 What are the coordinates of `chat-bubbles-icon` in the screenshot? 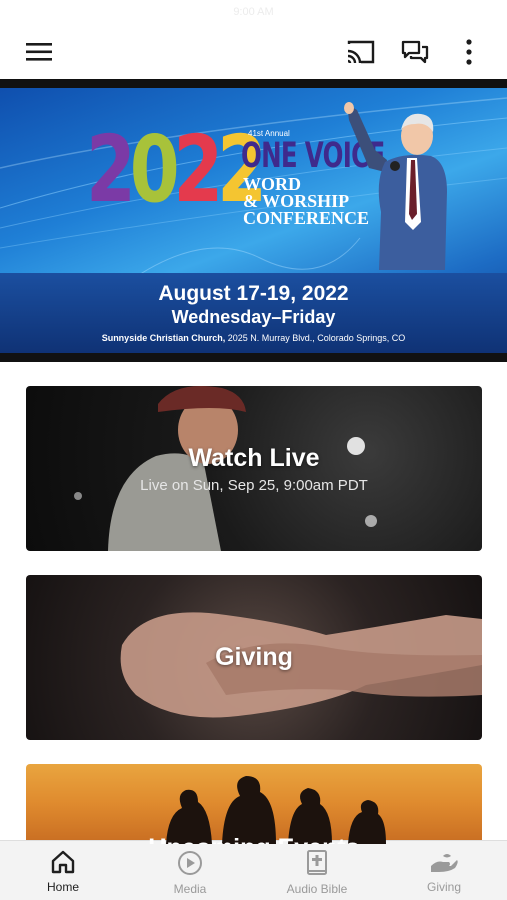 It's located at (415, 52).